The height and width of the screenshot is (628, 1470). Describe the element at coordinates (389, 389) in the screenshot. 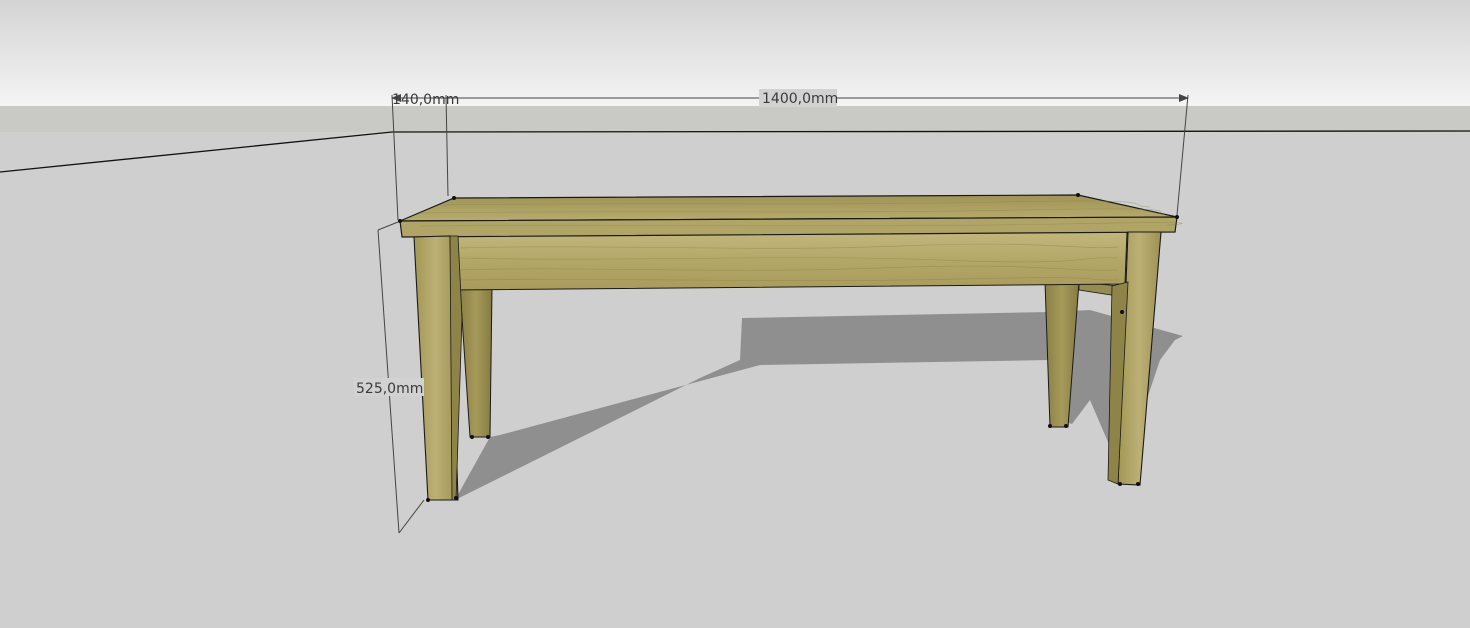

I see `height-dimension-label: 525,0mm` at that location.